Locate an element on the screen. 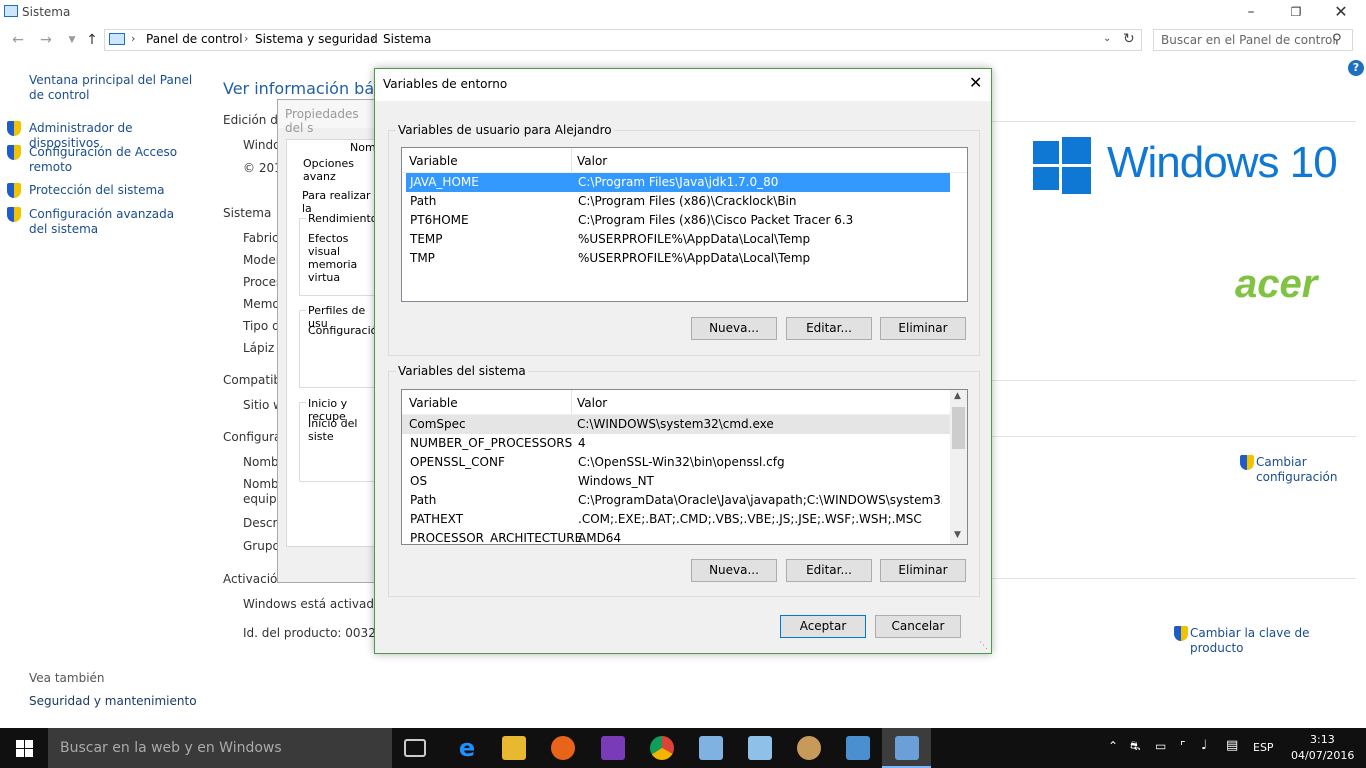 Image resolution: width=1366 pixels, height=768 pixels. visual-studio-icon is located at coordinates (613, 748).